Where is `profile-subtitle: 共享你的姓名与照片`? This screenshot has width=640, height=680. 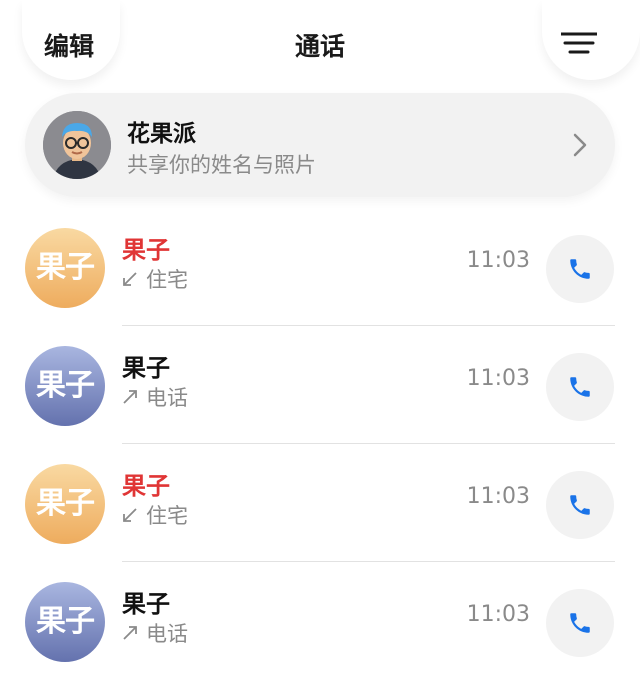
profile-subtitle: 共享你的姓名与照片 is located at coordinates (221, 165).